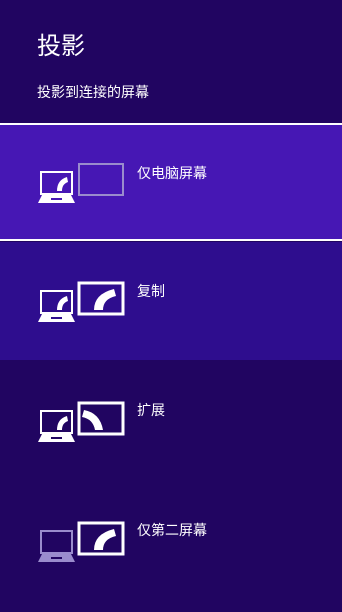 The image size is (342, 612). Describe the element at coordinates (81, 541) in the screenshot. I see `second-screen-only-icon` at that location.